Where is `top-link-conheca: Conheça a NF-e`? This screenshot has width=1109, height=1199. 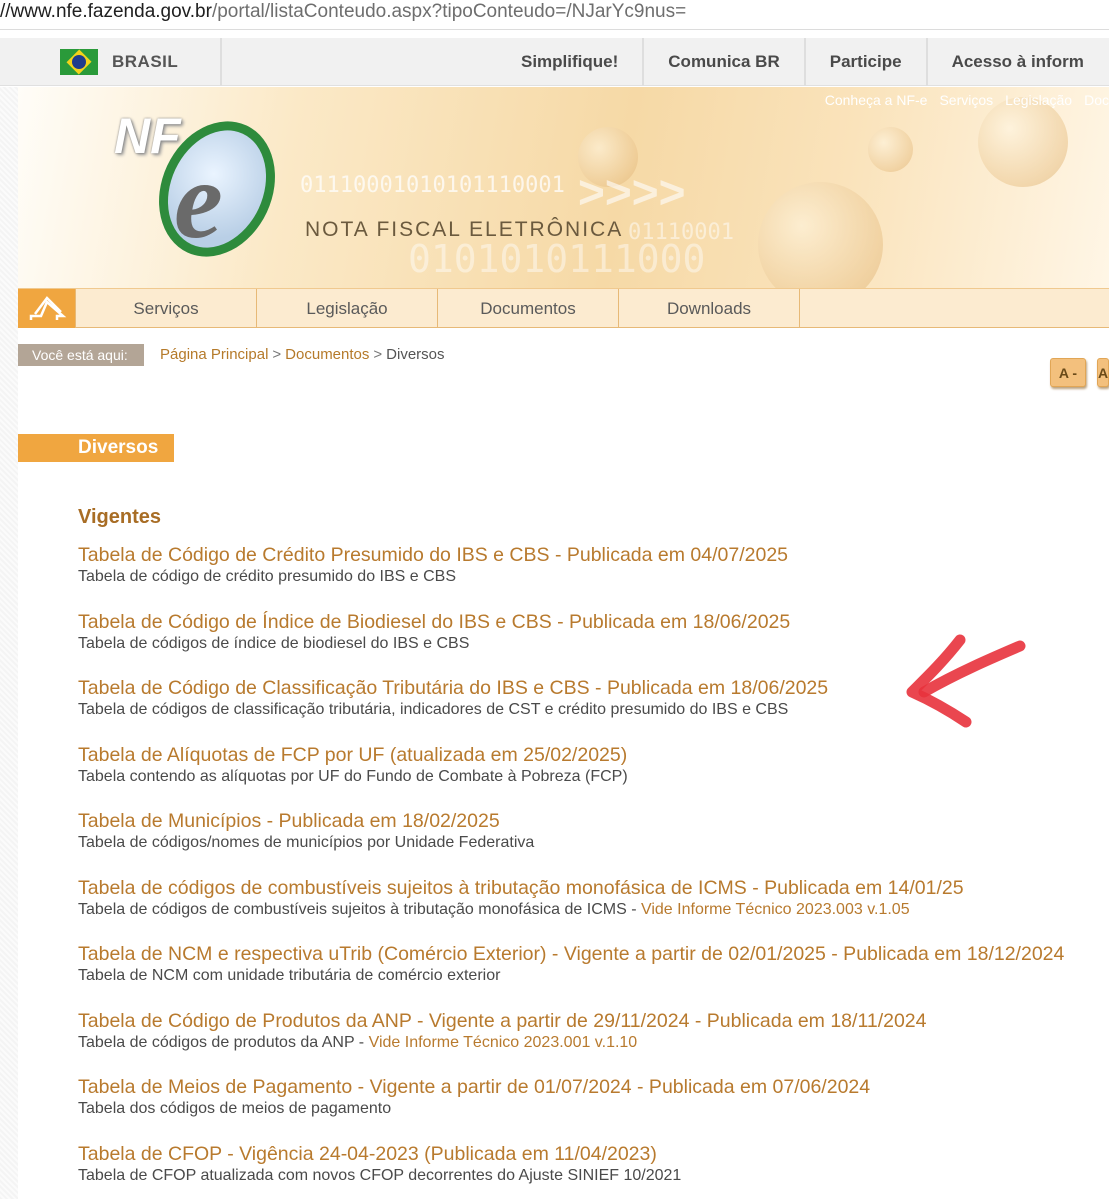 top-link-conheca: Conheça a NF-e is located at coordinates (876, 100).